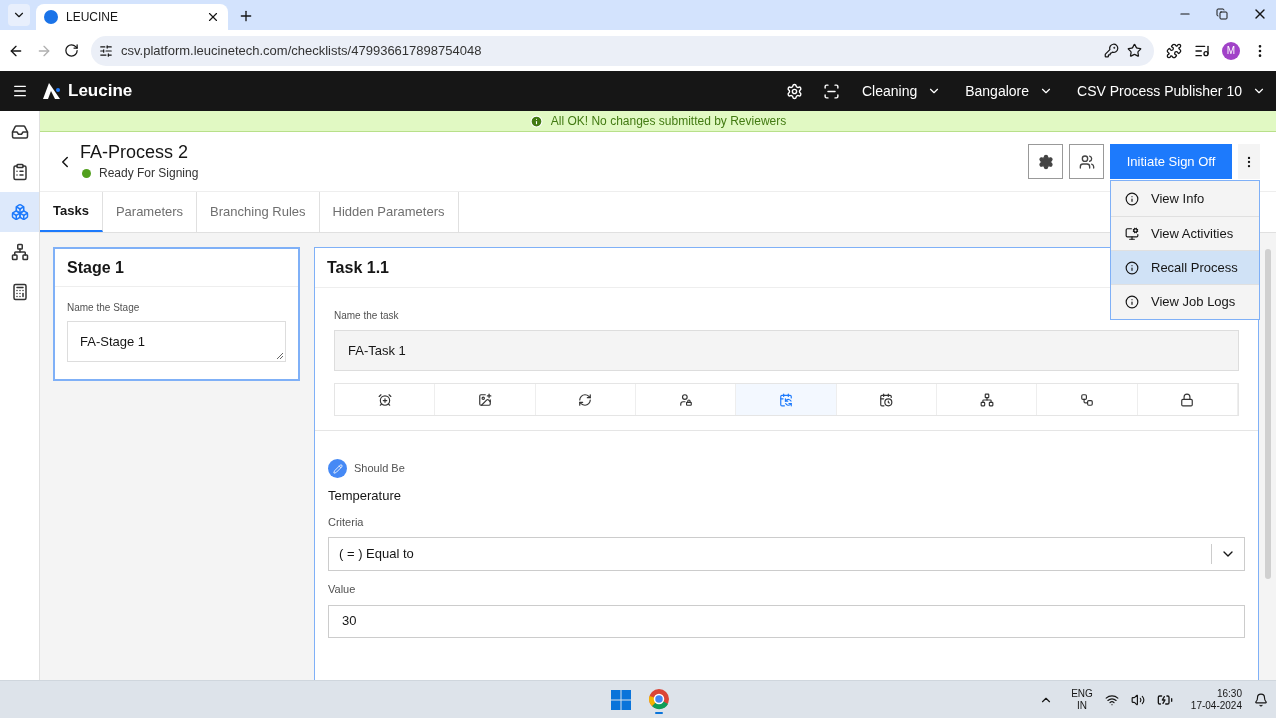 Image resolution: width=1276 pixels, height=718 pixels. Describe the element at coordinates (132, 17) in the screenshot. I see `browser-tab: LEUCINE` at that location.